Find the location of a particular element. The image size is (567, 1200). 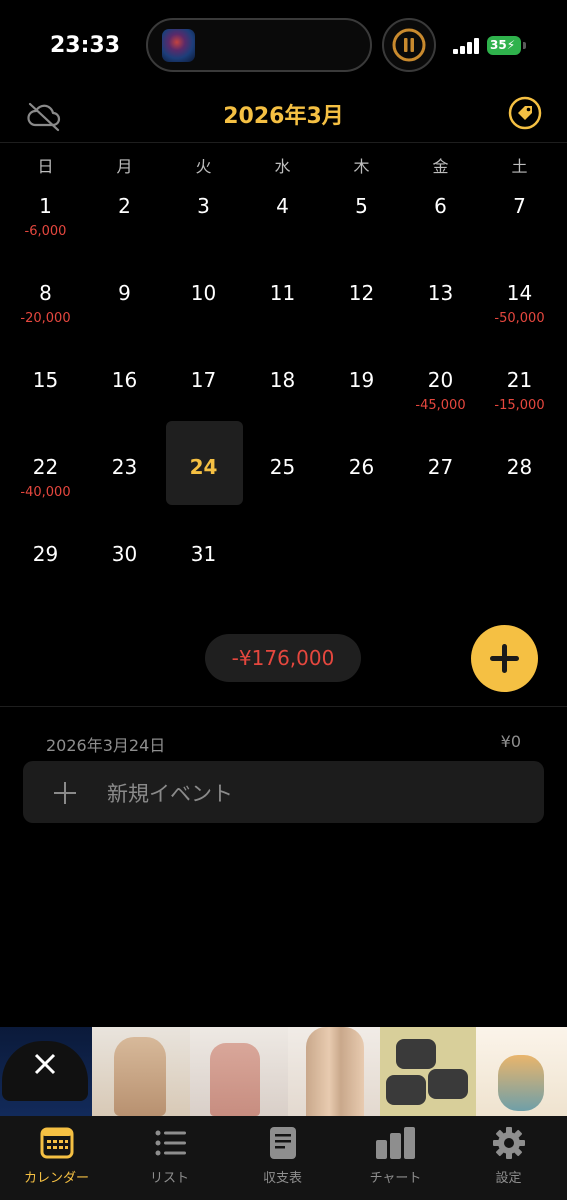

x-logo-icon is located at coordinates (45, 1064).